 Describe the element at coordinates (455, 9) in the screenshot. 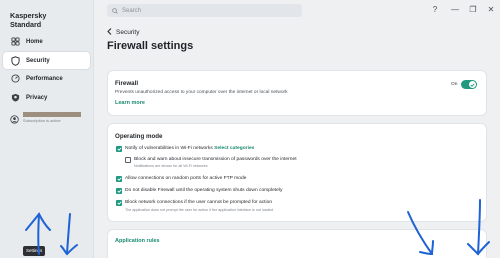

I see `minimize-button: —` at that location.